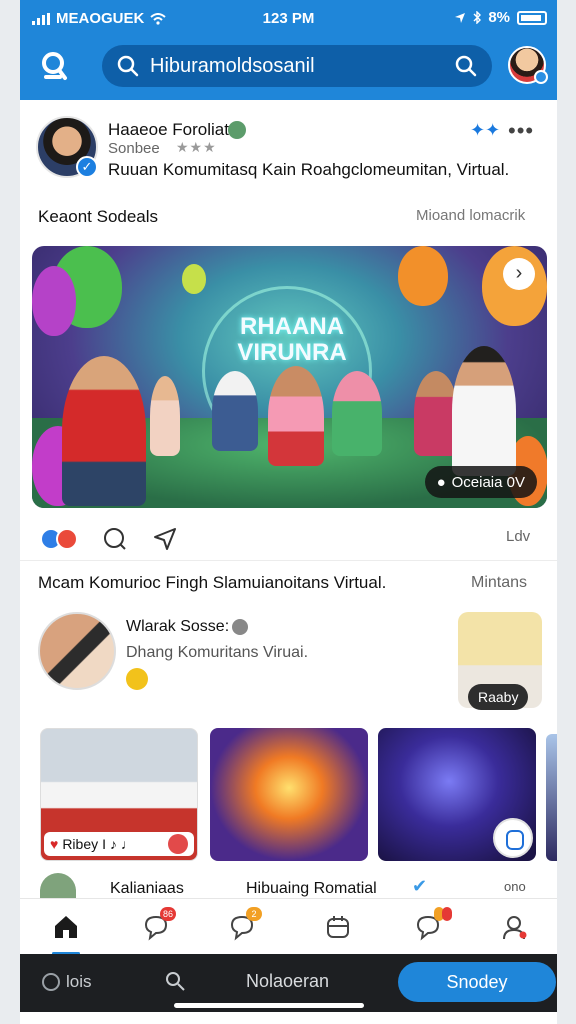 The image size is (576, 1024). Describe the element at coordinates (477, 982) in the screenshot. I see `primary-action-button: Snodey` at that location.